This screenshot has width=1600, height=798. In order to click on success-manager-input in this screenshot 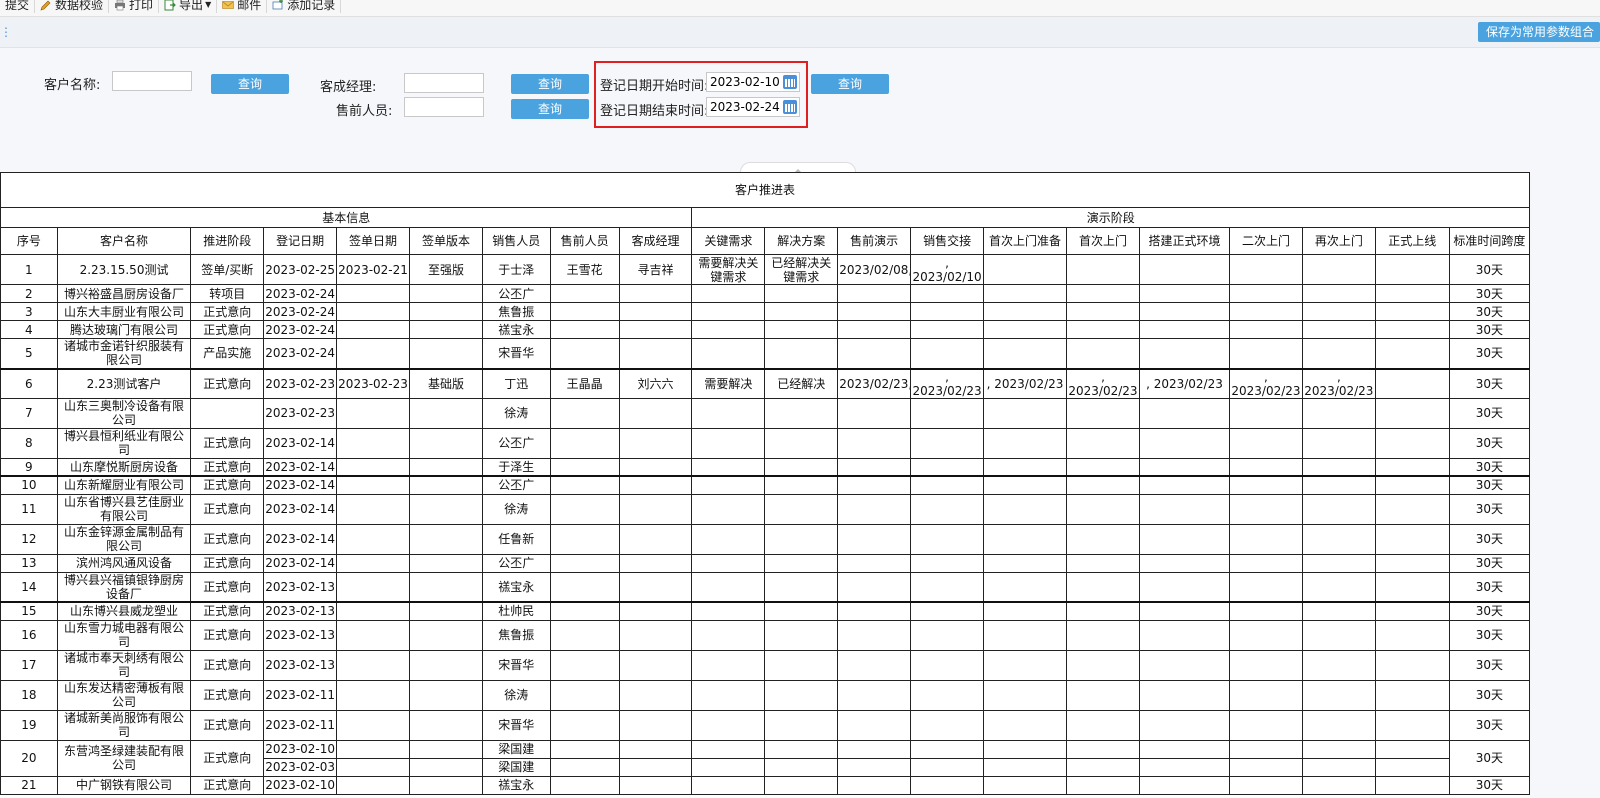, I will do `click(444, 83)`.